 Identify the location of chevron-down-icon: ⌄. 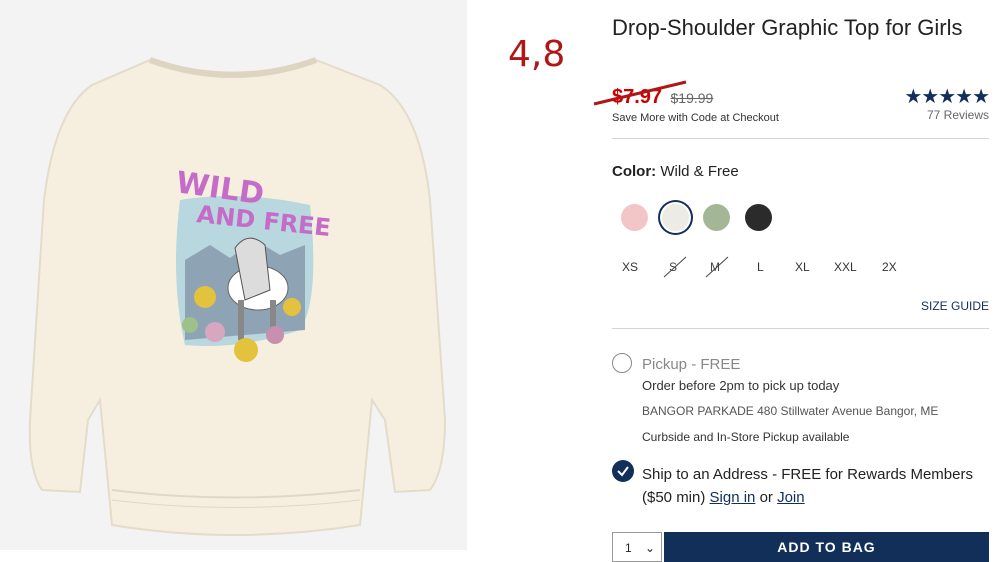
(650, 548).